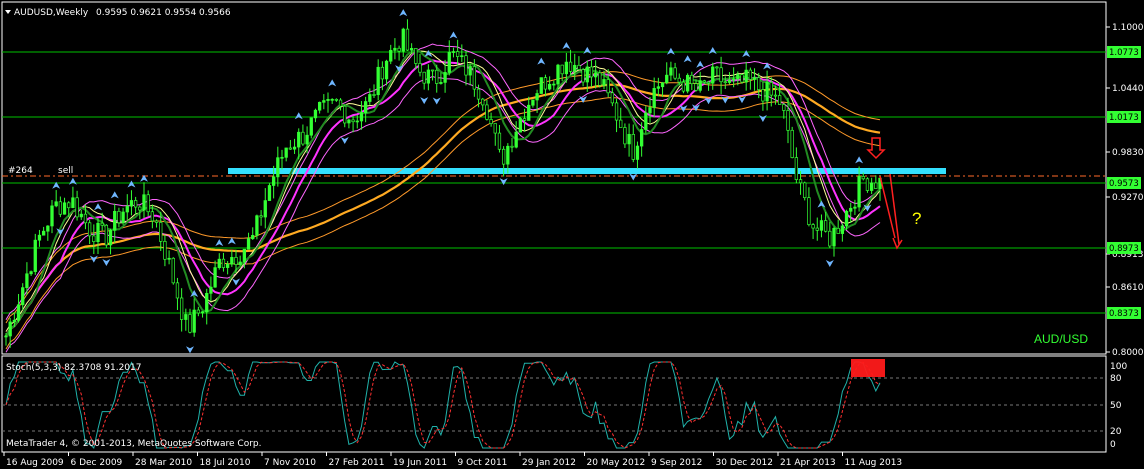  Describe the element at coordinates (1124, 314) in the screenshot. I see `level-price-tag-label: 0.8373` at that location.